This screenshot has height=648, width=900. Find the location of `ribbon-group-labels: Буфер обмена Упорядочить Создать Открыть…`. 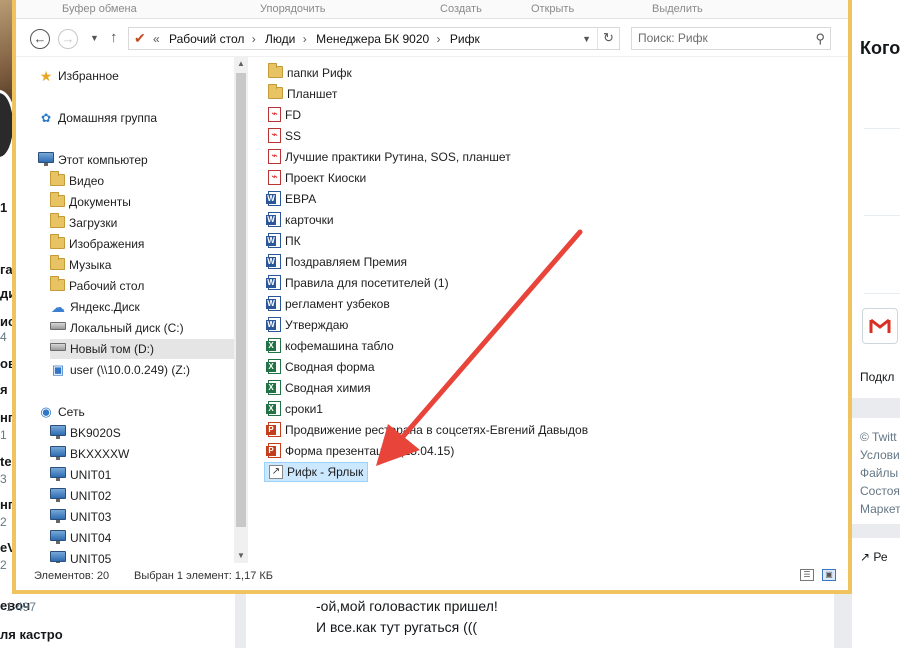

ribbon-group-labels: Буфер обмена Упорядочить Создать Открыть… is located at coordinates (432, 9).